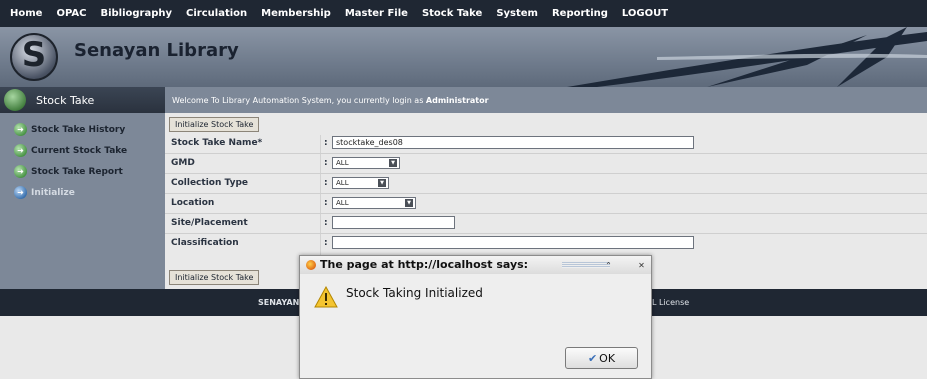 The height and width of the screenshot is (379, 927). I want to click on row-stock-take-name: Stock Take Name* : stocktake_des08, so click(546, 143).